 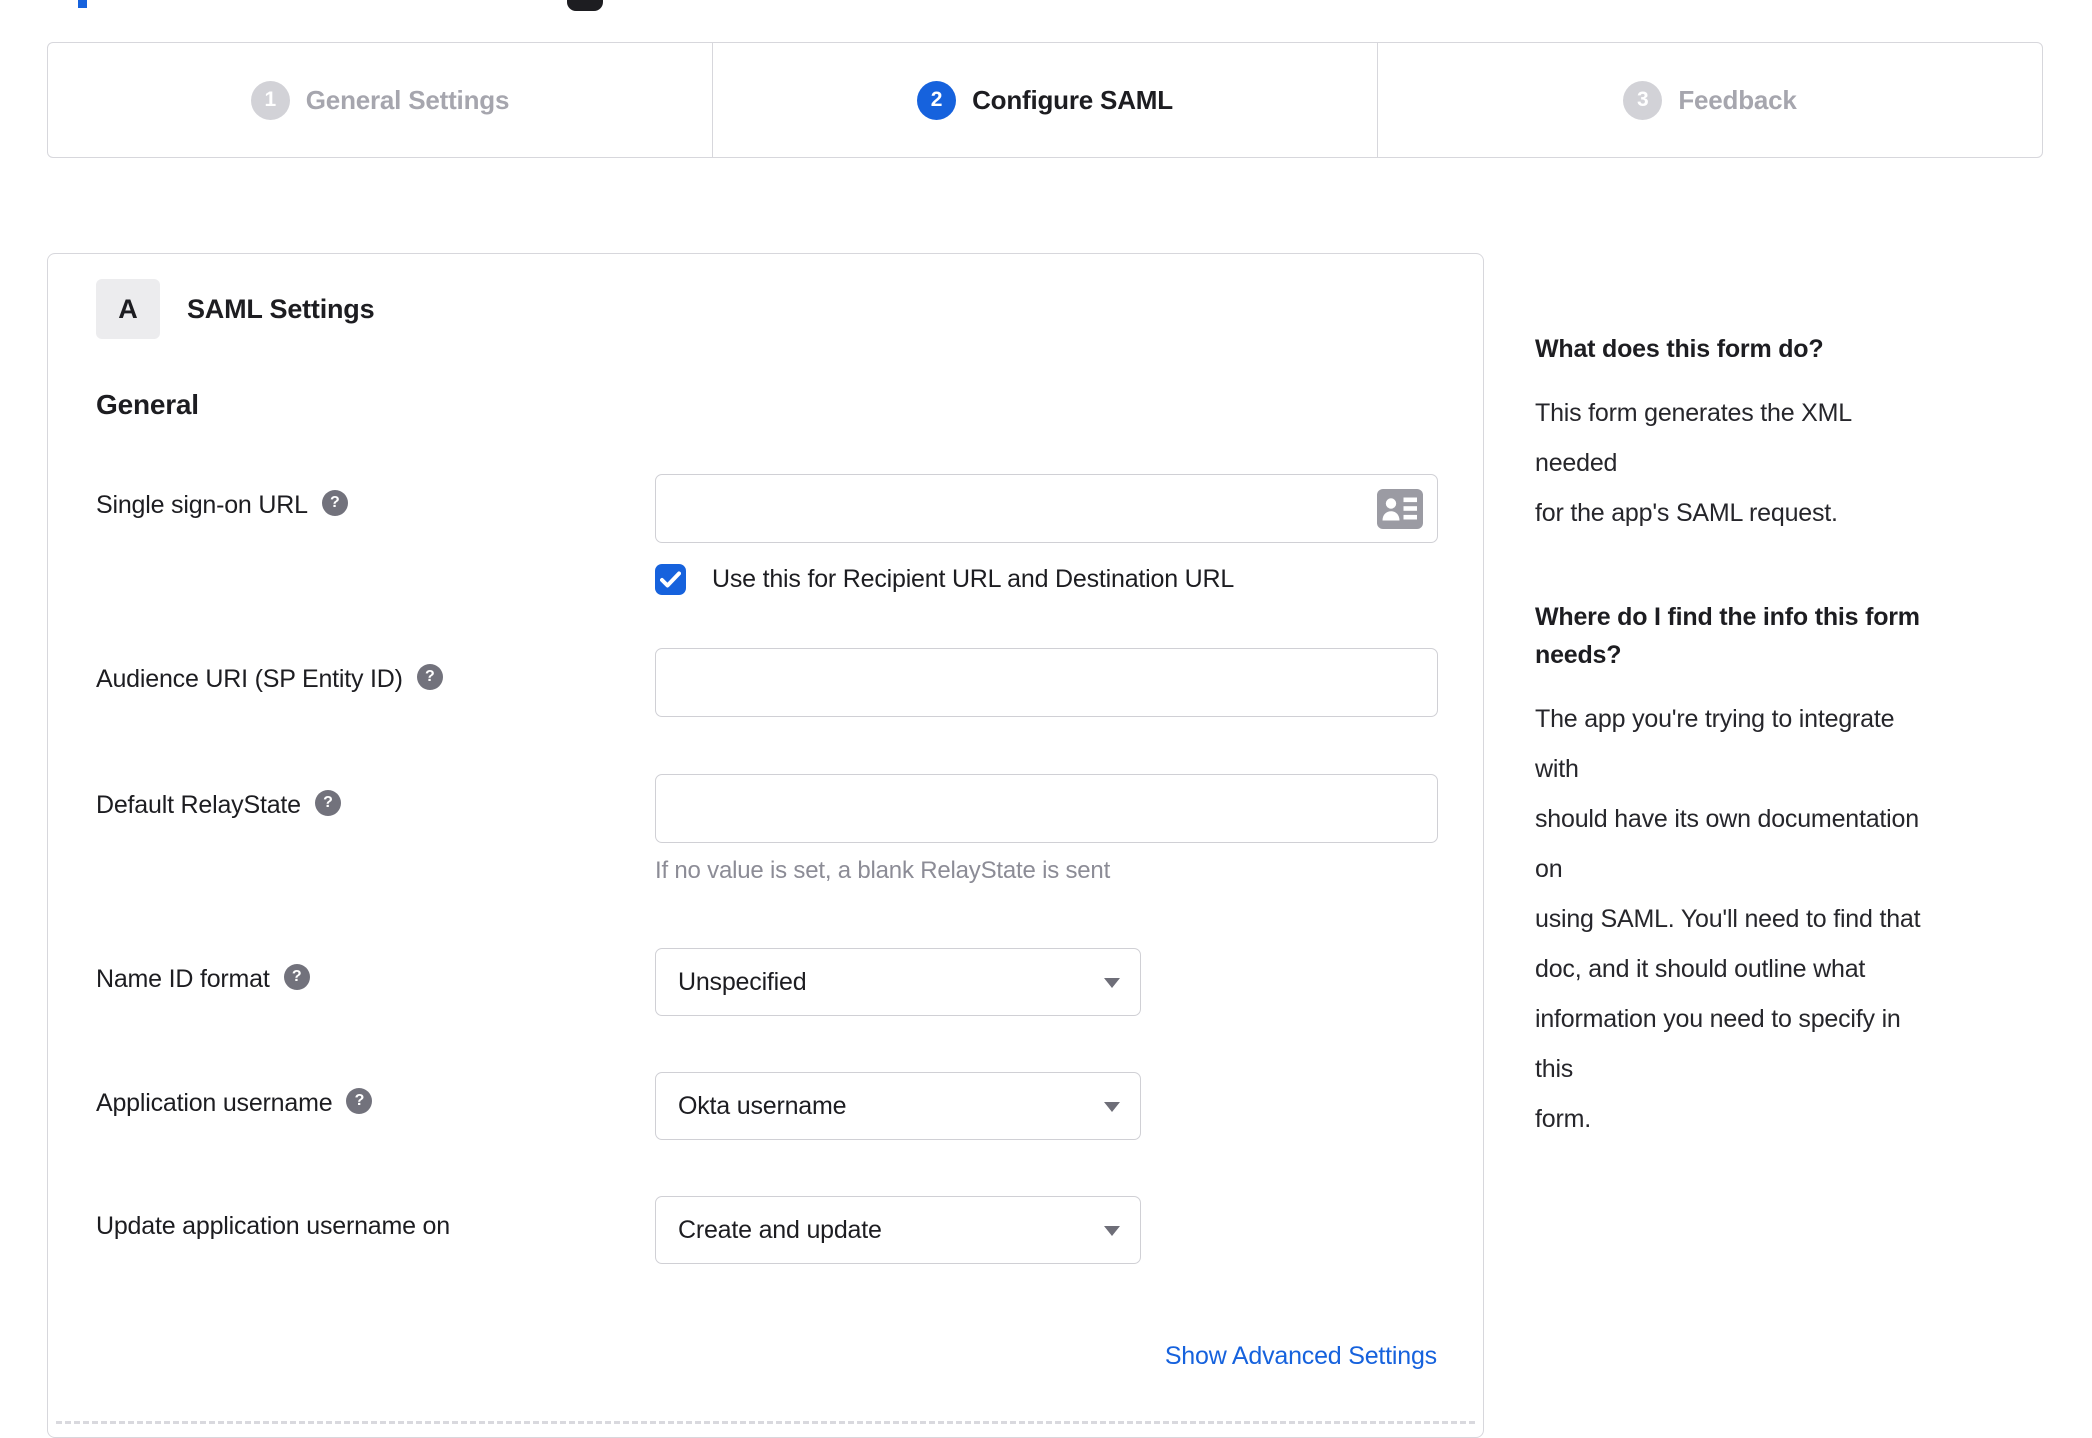 I want to click on step-2-number-badge: 2, so click(x=937, y=100).